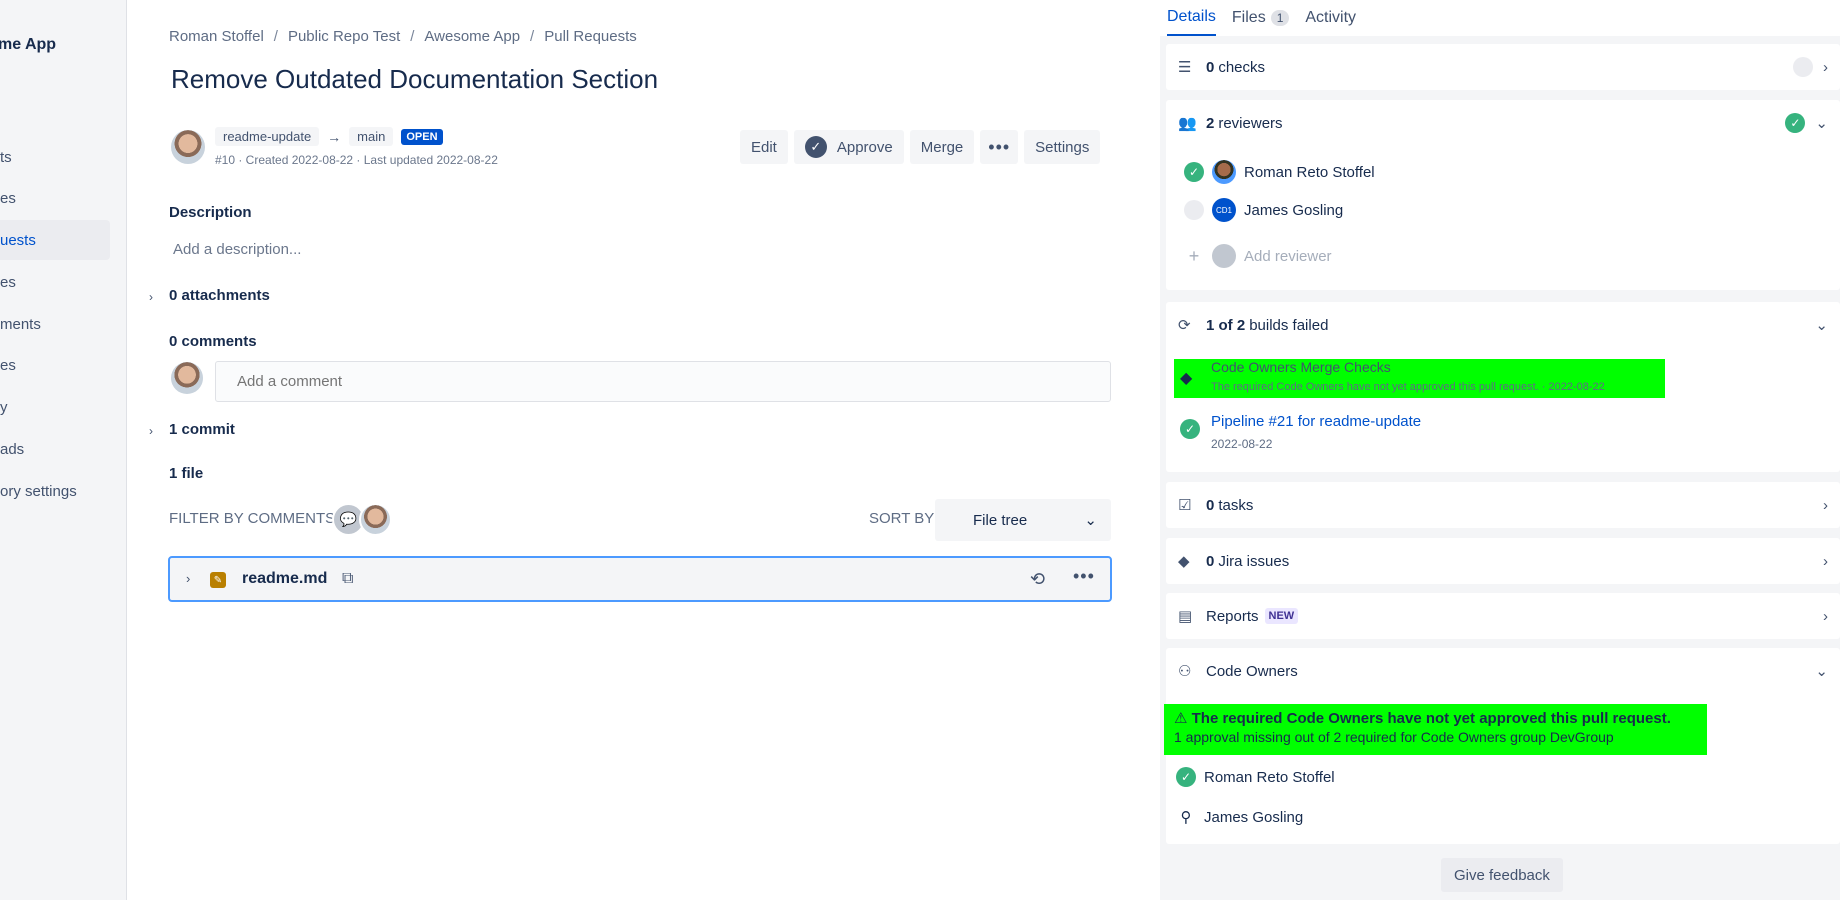 This screenshot has height=900, width=1840. I want to click on branch-info: readme-update → main OPEN, so click(329, 136).